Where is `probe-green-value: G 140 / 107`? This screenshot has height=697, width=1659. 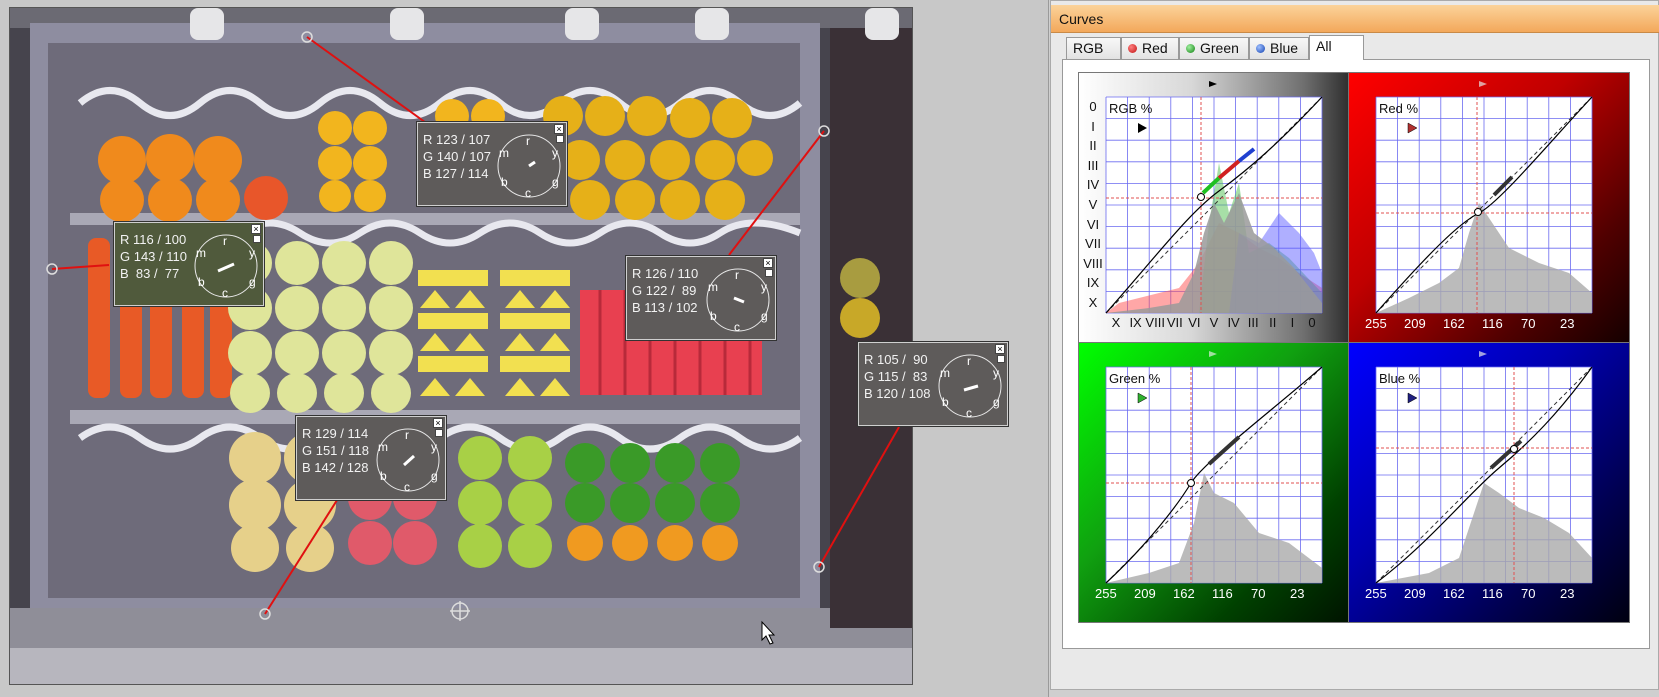 probe-green-value: G 140 / 107 is located at coordinates (457, 156).